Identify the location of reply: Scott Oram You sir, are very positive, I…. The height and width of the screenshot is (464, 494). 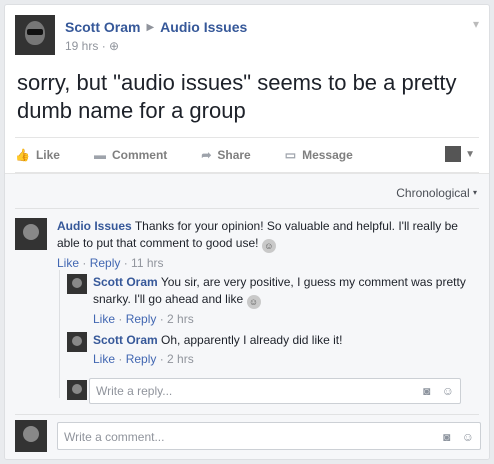
(279, 300).